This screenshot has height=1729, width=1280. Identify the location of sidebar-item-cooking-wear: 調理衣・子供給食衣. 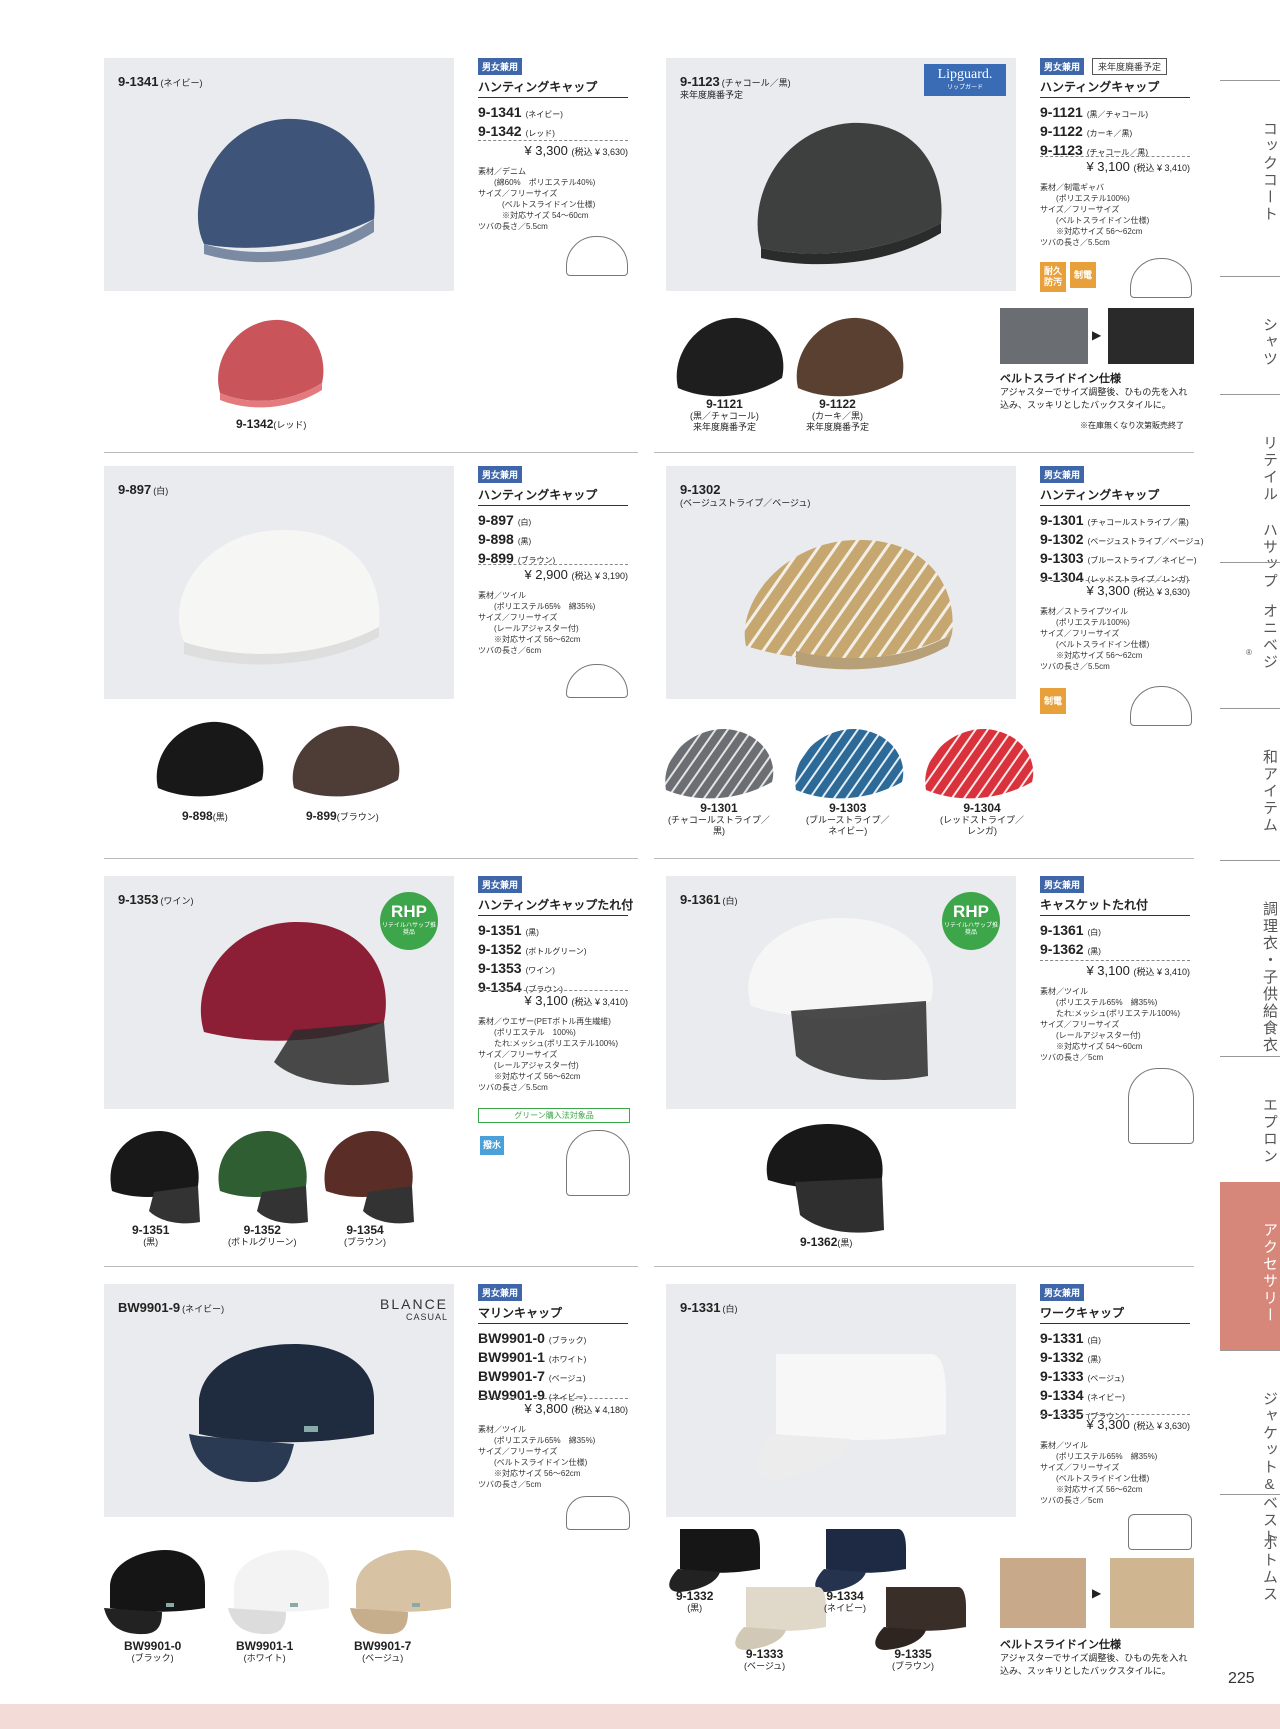
(1250, 958).